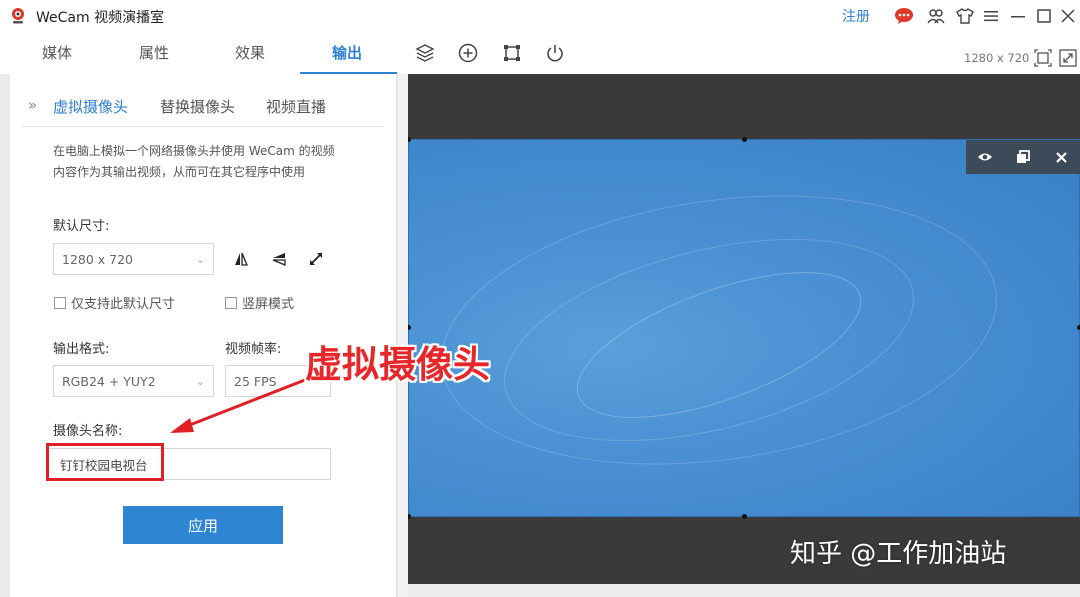  Describe the element at coordinates (744, 590) in the screenshot. I see `preview-scrollbar` at that location.